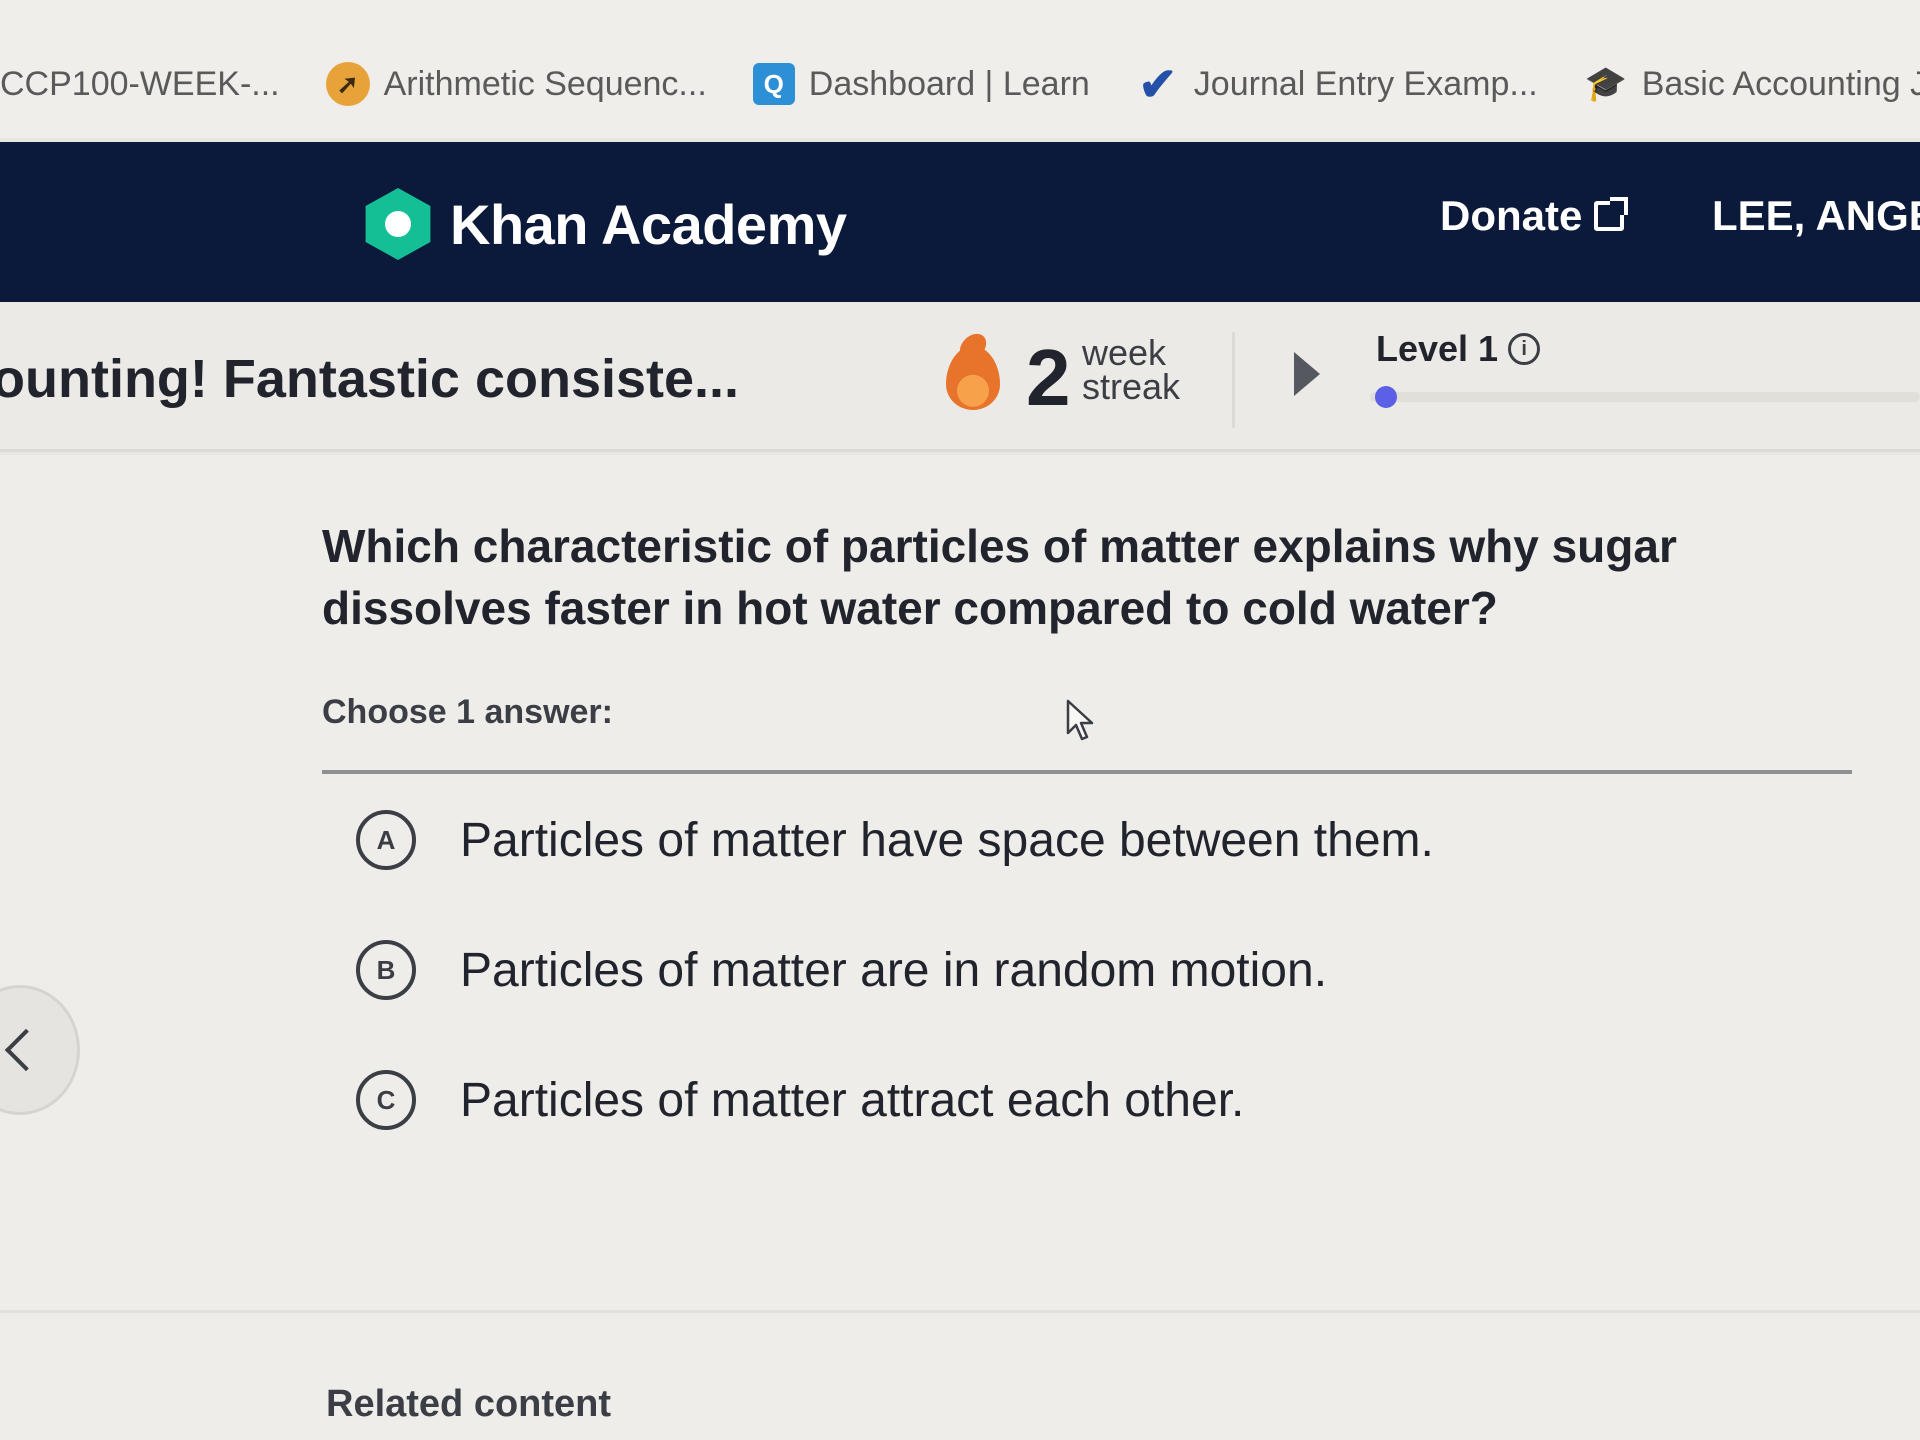  What do you see at coordinates (1087, 772) in the screenshot?
I see `answers-divider` at bounding box center [1087, 772].